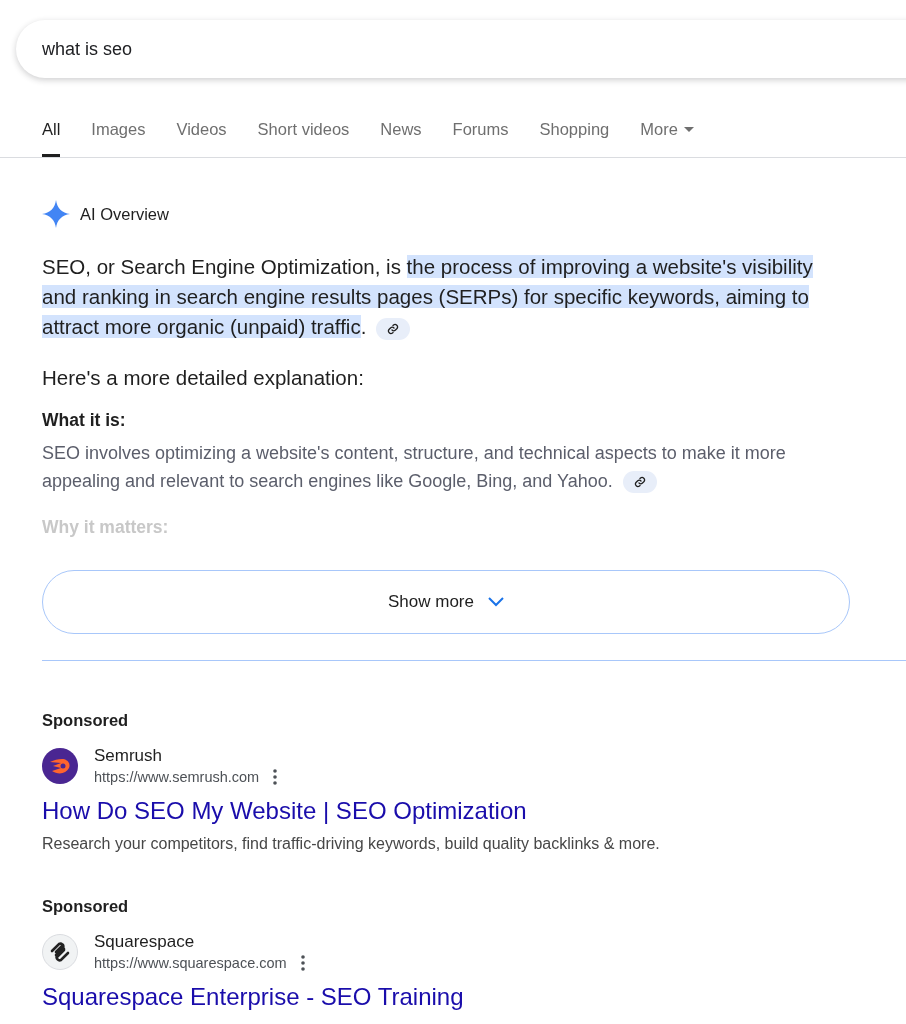  What do you see at coordinates (177, 777) in the screenshot?
I see `site-url: https://www.semrush.com` at bounding box center [177, 777].